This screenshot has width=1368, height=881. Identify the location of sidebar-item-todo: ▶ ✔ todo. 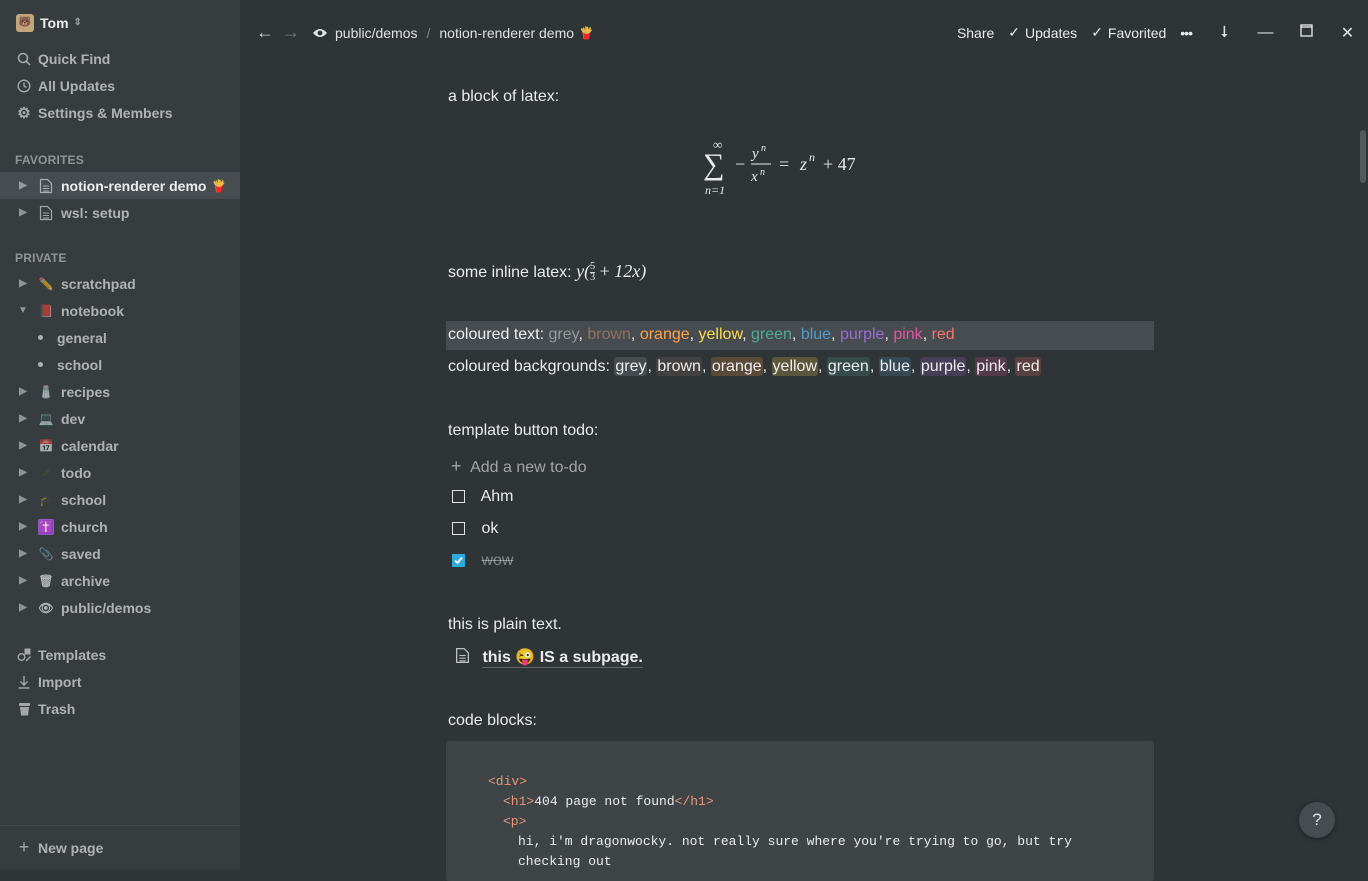
(120, 472).